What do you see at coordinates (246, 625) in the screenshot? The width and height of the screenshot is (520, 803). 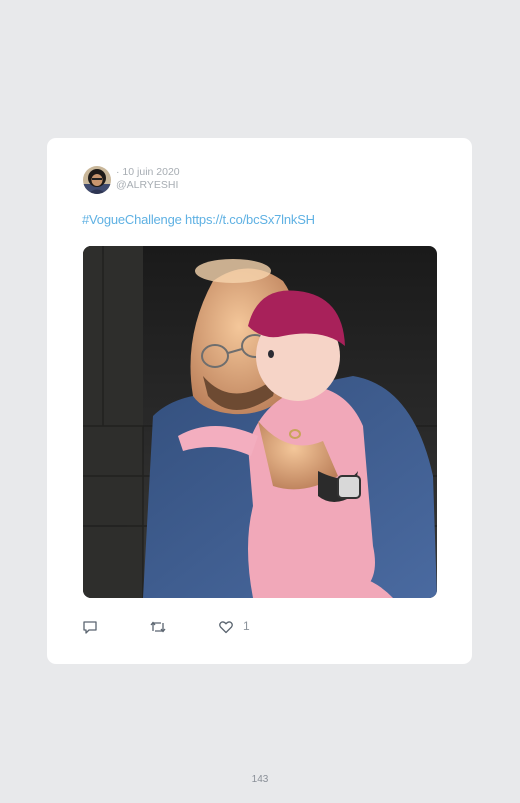 I see `like-count: 1` at bounding box center [246, 625].